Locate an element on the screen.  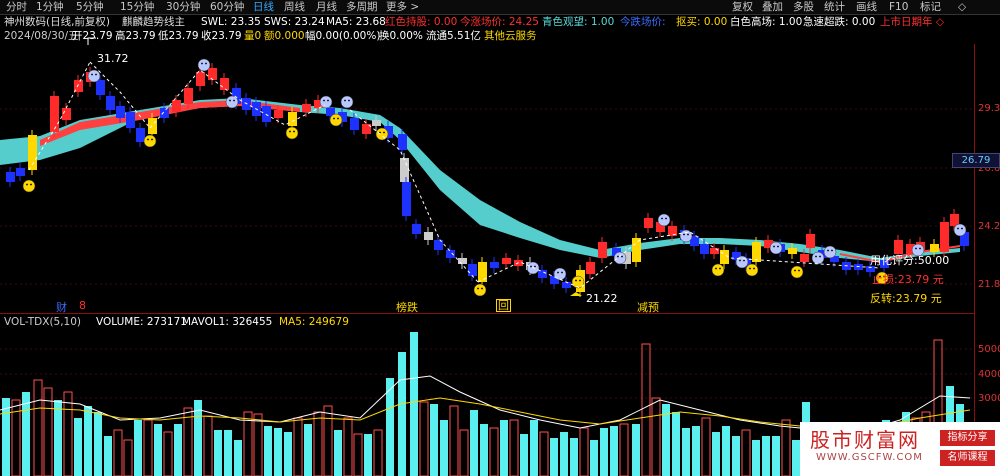
volume-tick: 4000 is located at coordinates (989, 374).